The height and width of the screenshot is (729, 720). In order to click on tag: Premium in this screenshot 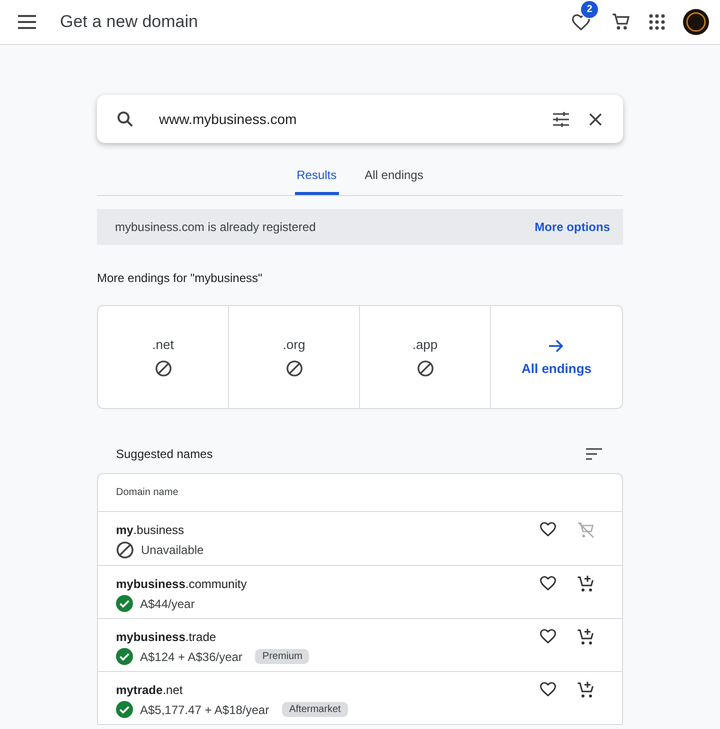, I will do `click(282, 656)`.